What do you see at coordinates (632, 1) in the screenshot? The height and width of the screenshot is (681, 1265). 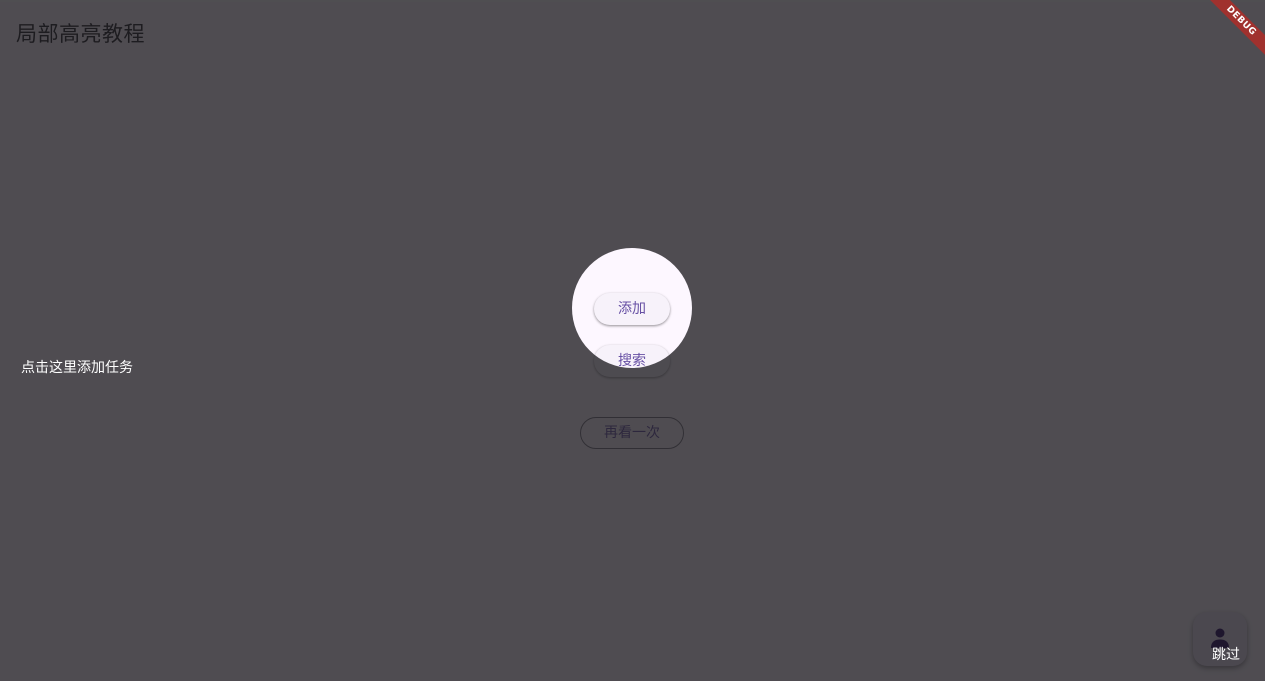 I see `window-top-border` at bounding box center [632, 1].